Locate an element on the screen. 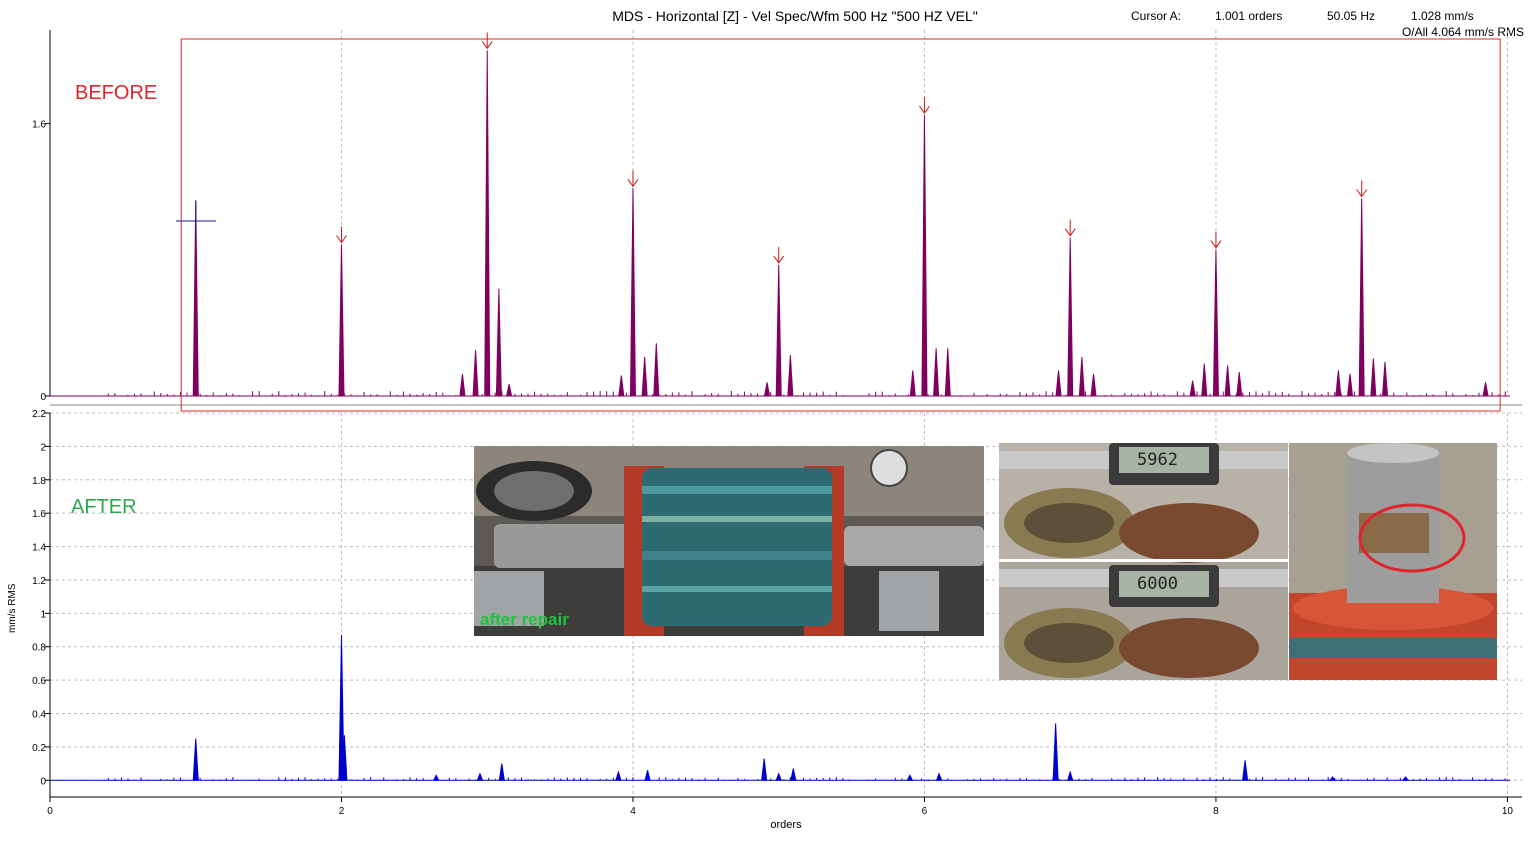  y-tick-label: 1.6 is located at coordinates (39, 514).